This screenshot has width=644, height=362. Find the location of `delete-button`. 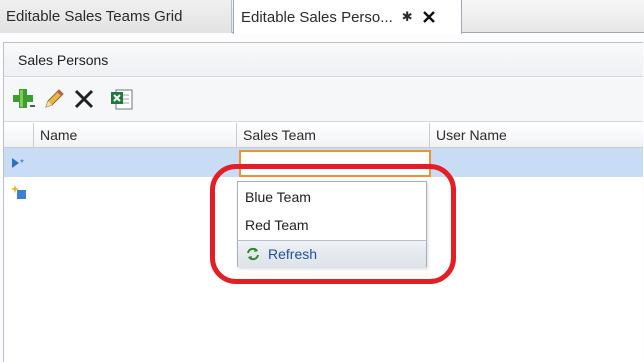

delete-button is located at coordinates (84, 99).